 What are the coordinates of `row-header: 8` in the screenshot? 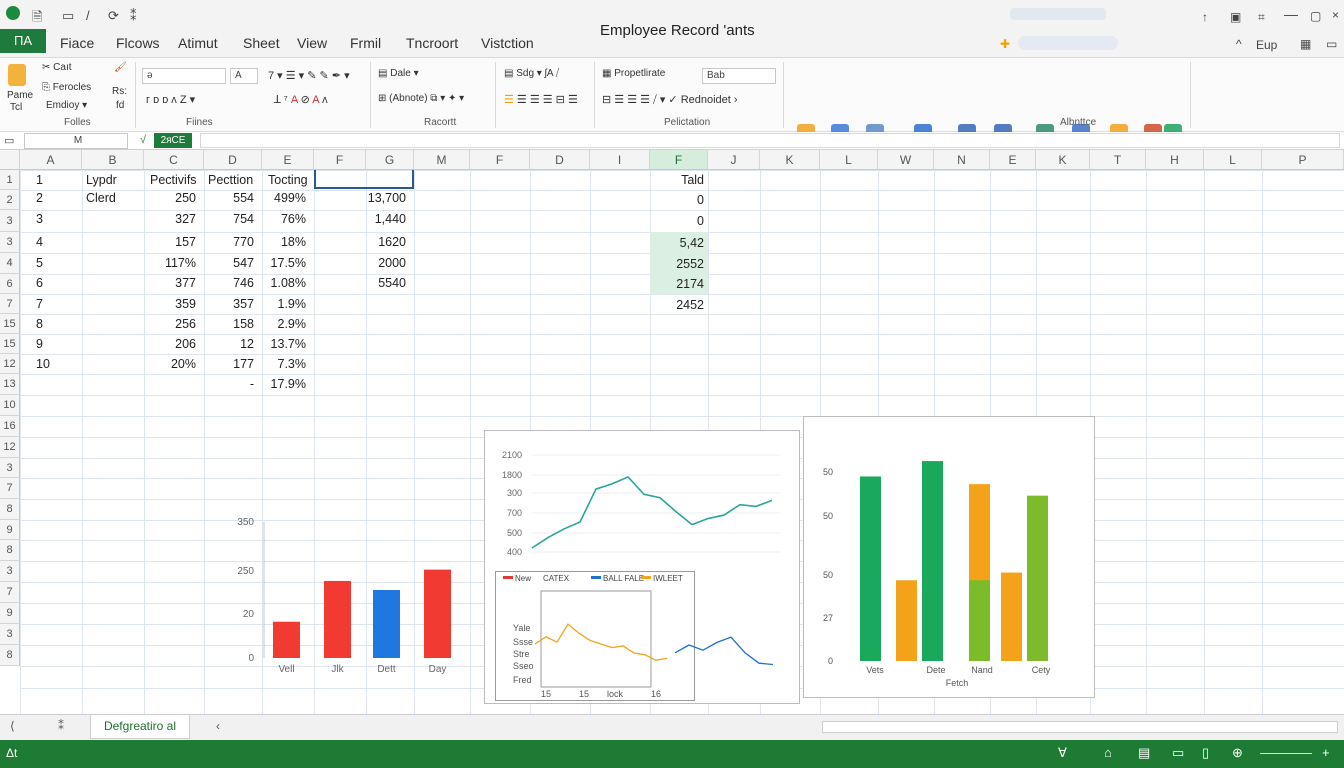 It's located at (10, 655).